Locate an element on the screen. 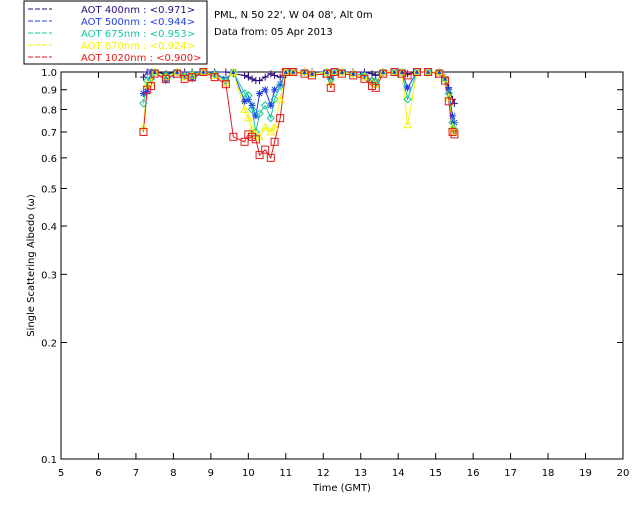 The height and width of the screenshot is (512, 640). x-tick-label: 7 is located at coordinates (136, 473).